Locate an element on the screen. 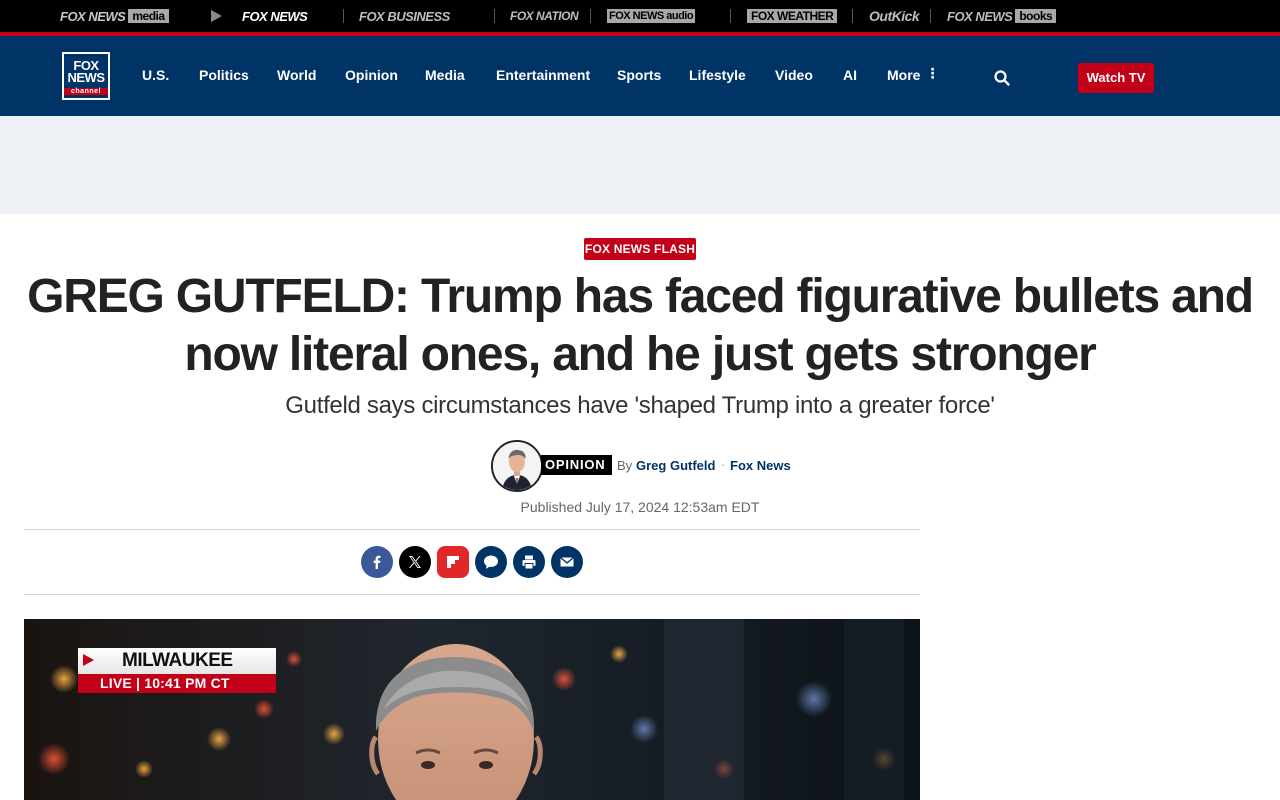  author-portrait-icon is located at coordinates (517, 466).